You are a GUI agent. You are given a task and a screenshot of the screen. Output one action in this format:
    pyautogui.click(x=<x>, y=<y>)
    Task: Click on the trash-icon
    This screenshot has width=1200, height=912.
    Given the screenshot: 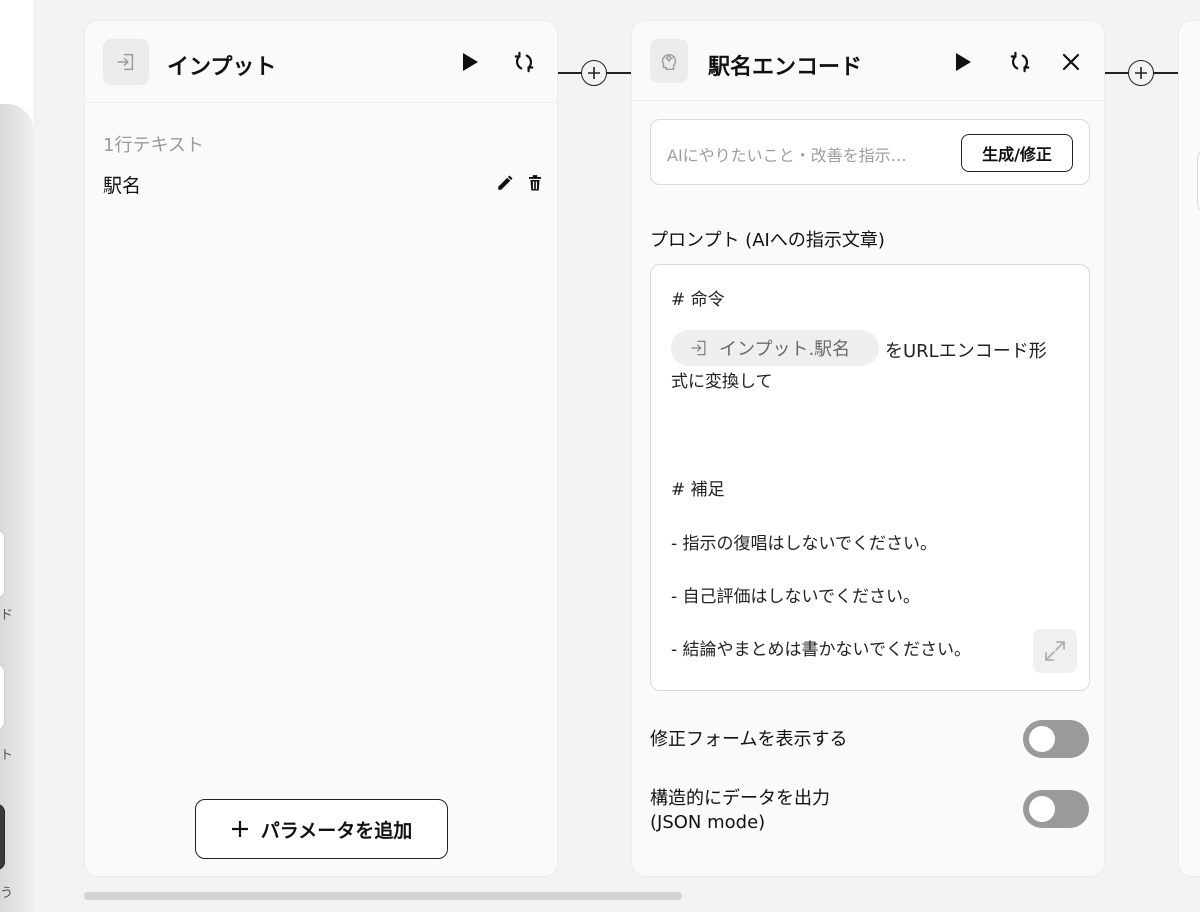 What is the action you would take?
    pyautogui.click(x=535, y=183)
    